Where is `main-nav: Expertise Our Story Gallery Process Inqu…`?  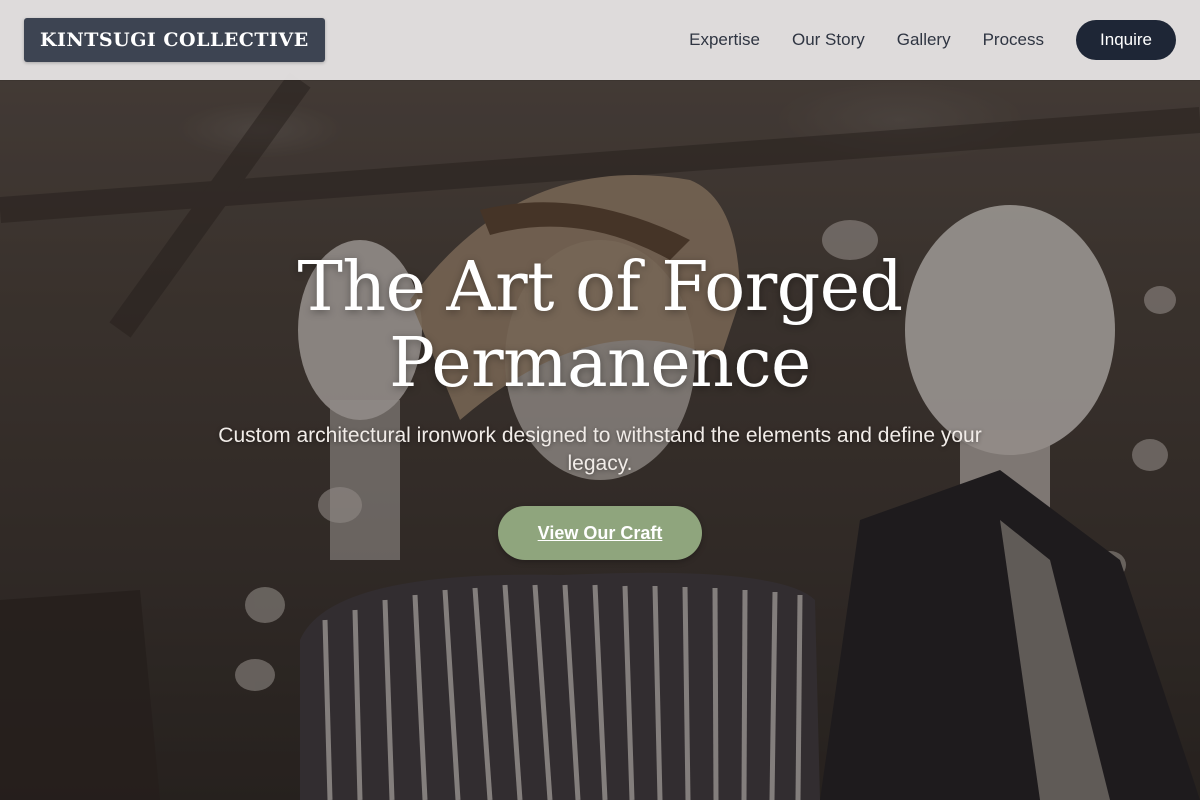 main-nav: Expertise Our Story Gallery Process Inqu… is located at coordinates (916, 40).